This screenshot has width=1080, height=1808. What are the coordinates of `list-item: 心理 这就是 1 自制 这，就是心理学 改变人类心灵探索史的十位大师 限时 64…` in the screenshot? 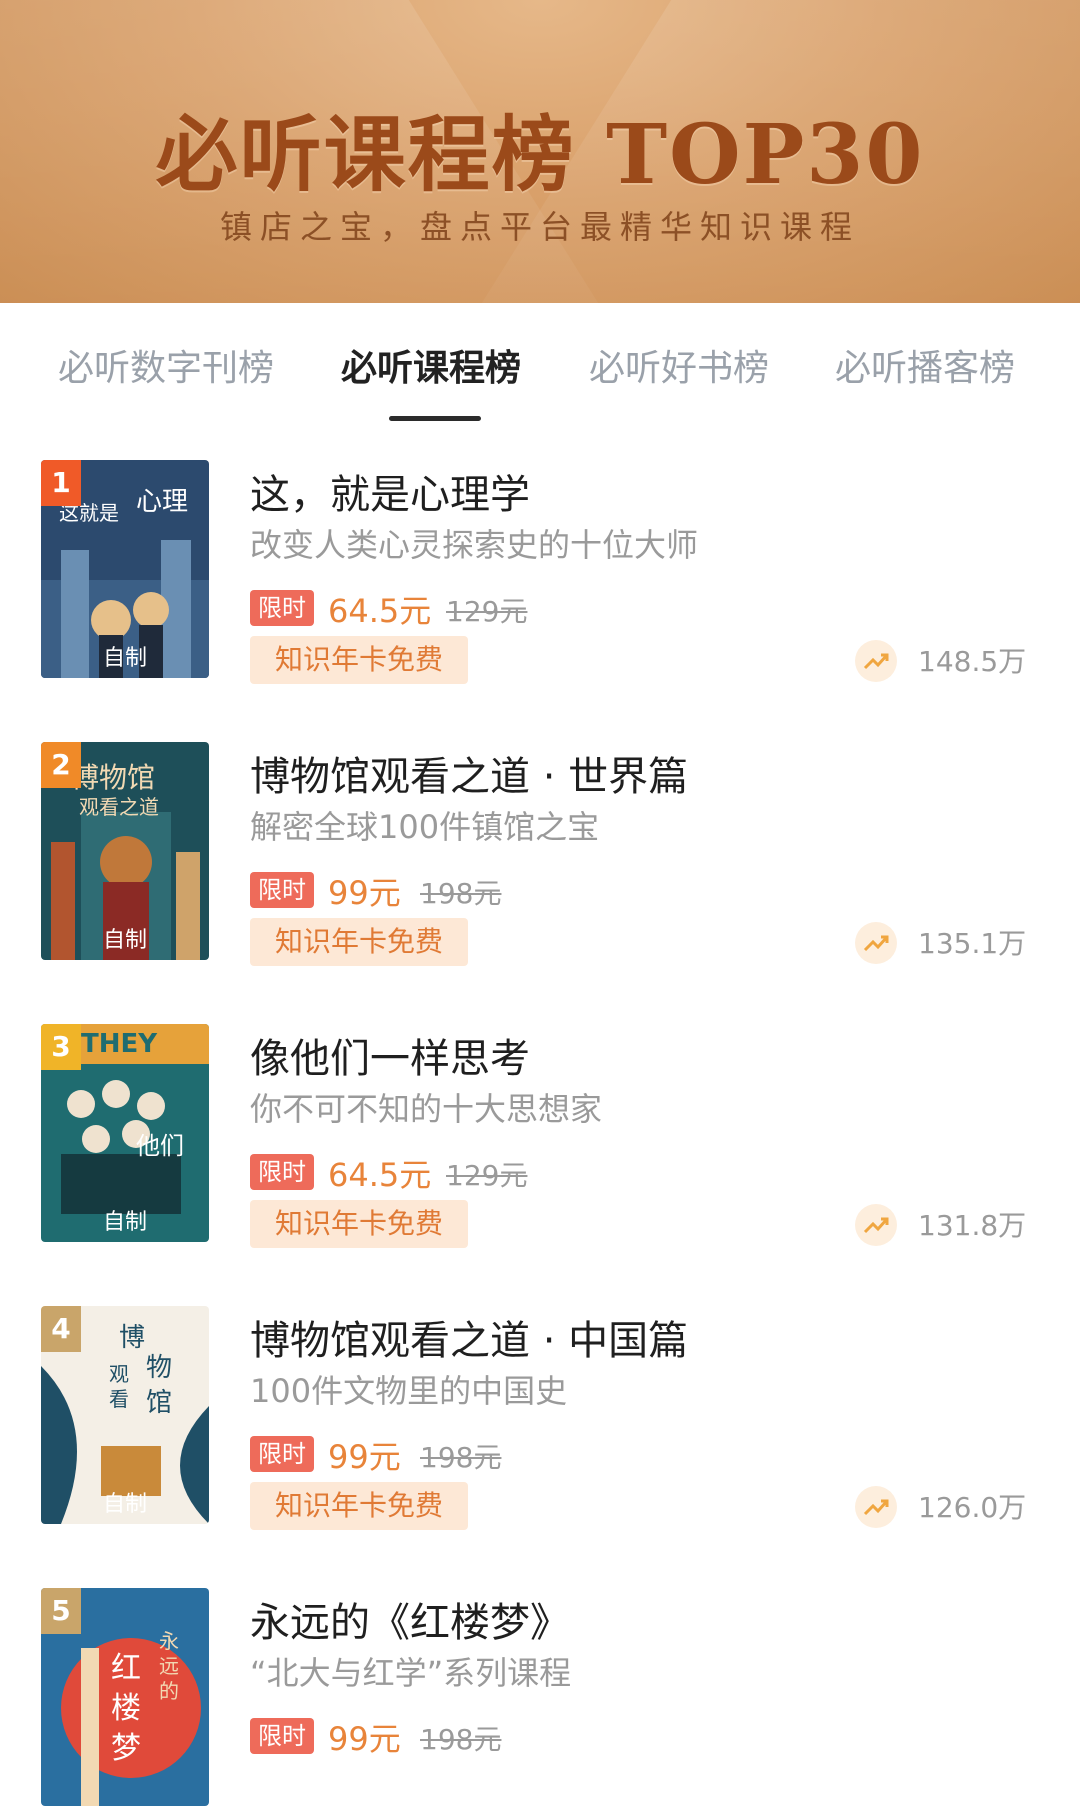 It's located at (540, 562).